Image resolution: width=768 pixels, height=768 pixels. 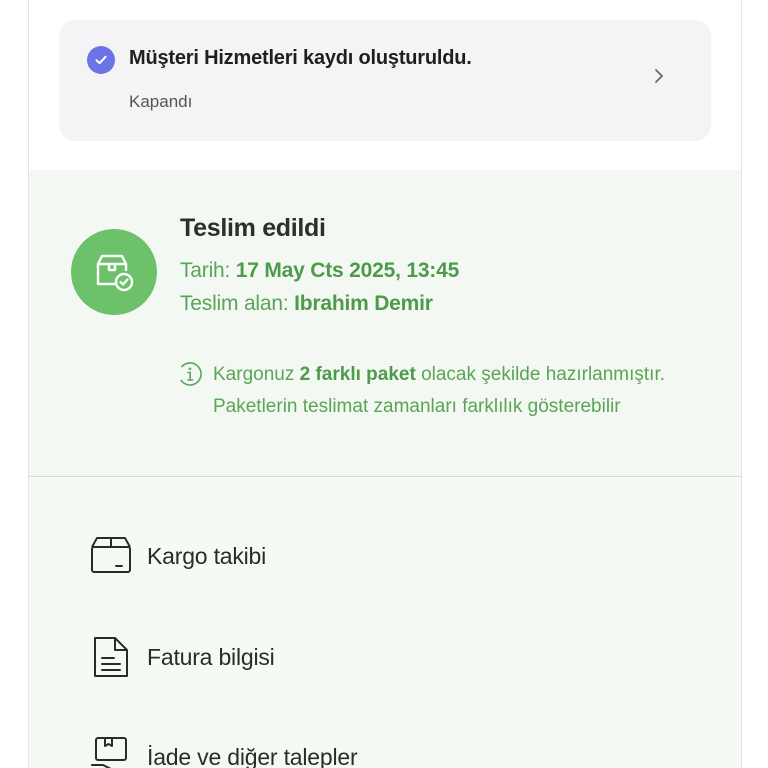 I want to click on customer-service-title: Müşteri Hizmetleri kaydı oluşturuldu., so click(x=300, y=58).